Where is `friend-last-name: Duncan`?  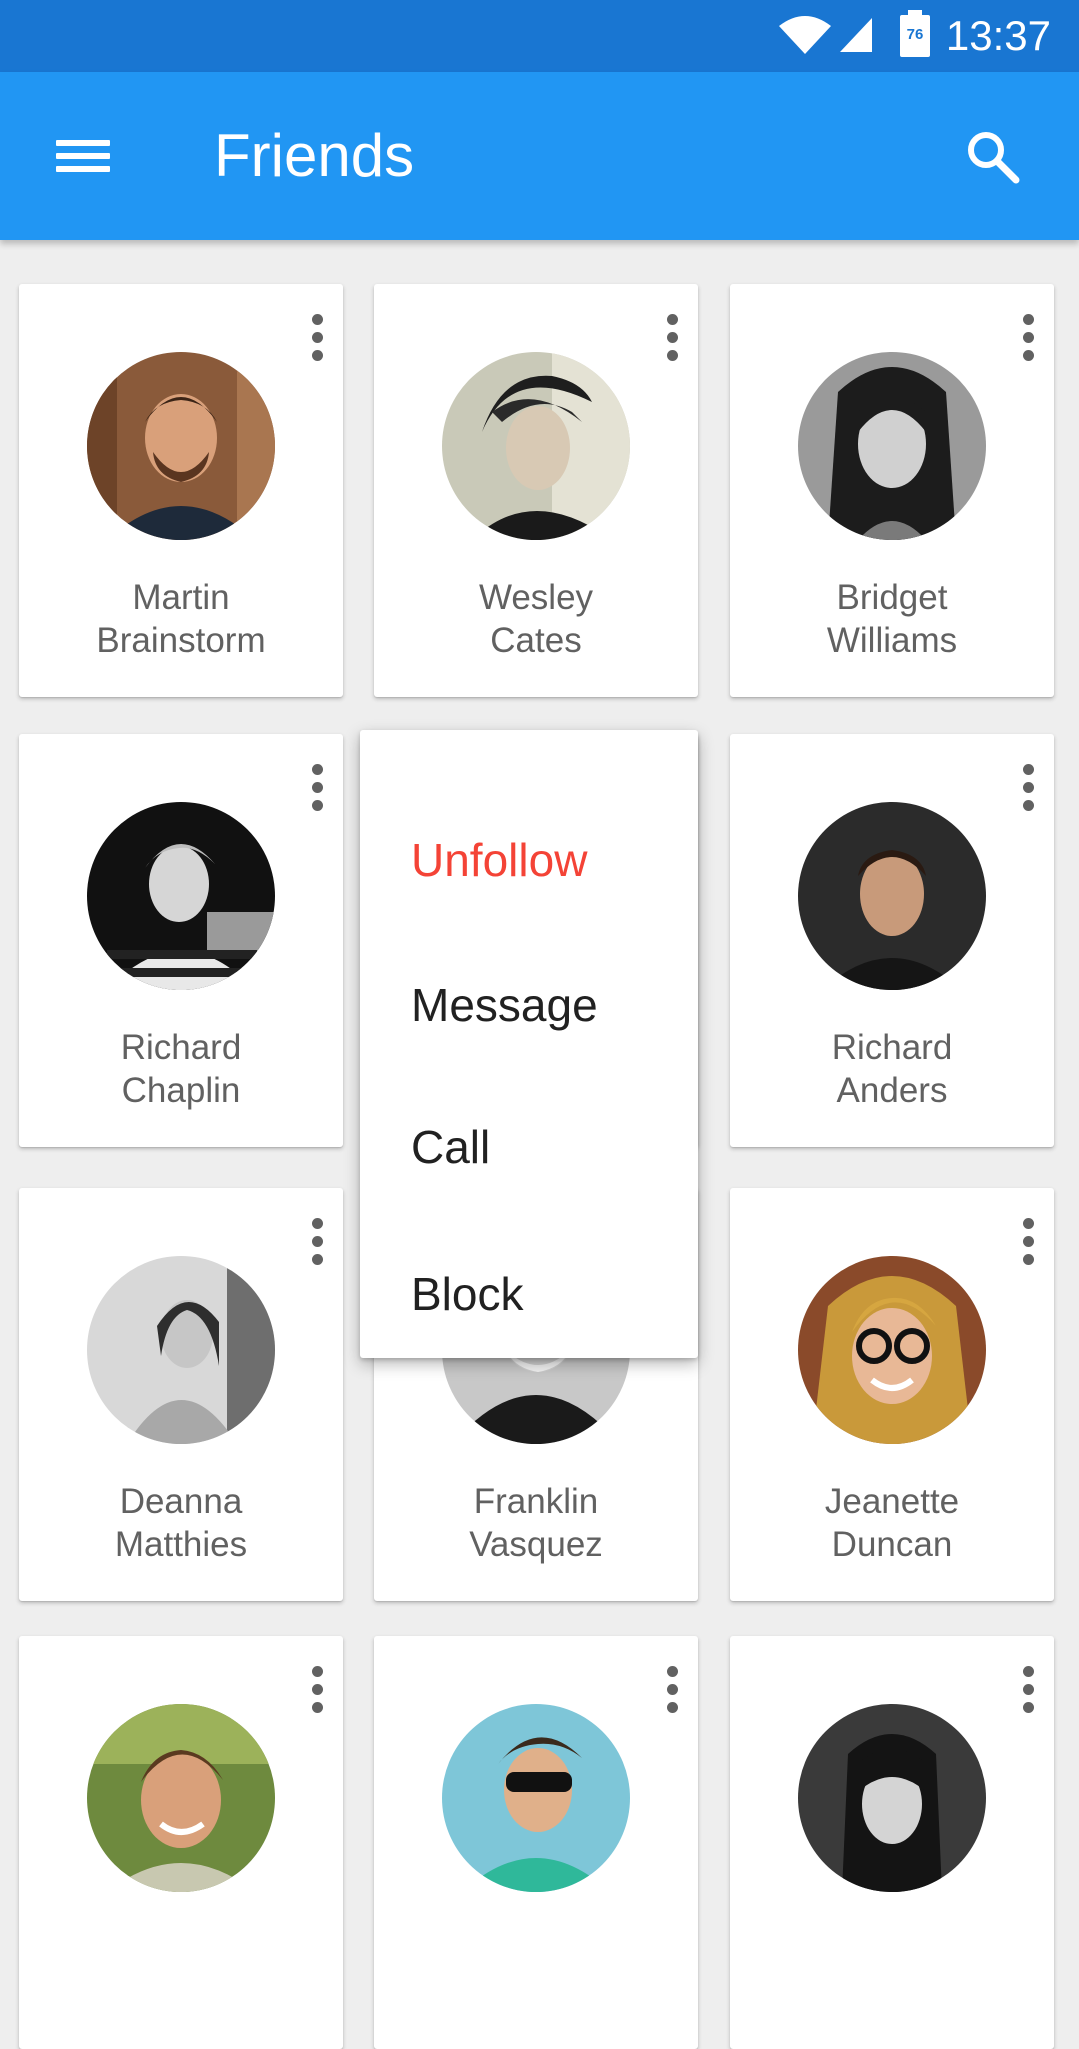
friend-last-name: Duncan is located at coordinates (892, 1544).